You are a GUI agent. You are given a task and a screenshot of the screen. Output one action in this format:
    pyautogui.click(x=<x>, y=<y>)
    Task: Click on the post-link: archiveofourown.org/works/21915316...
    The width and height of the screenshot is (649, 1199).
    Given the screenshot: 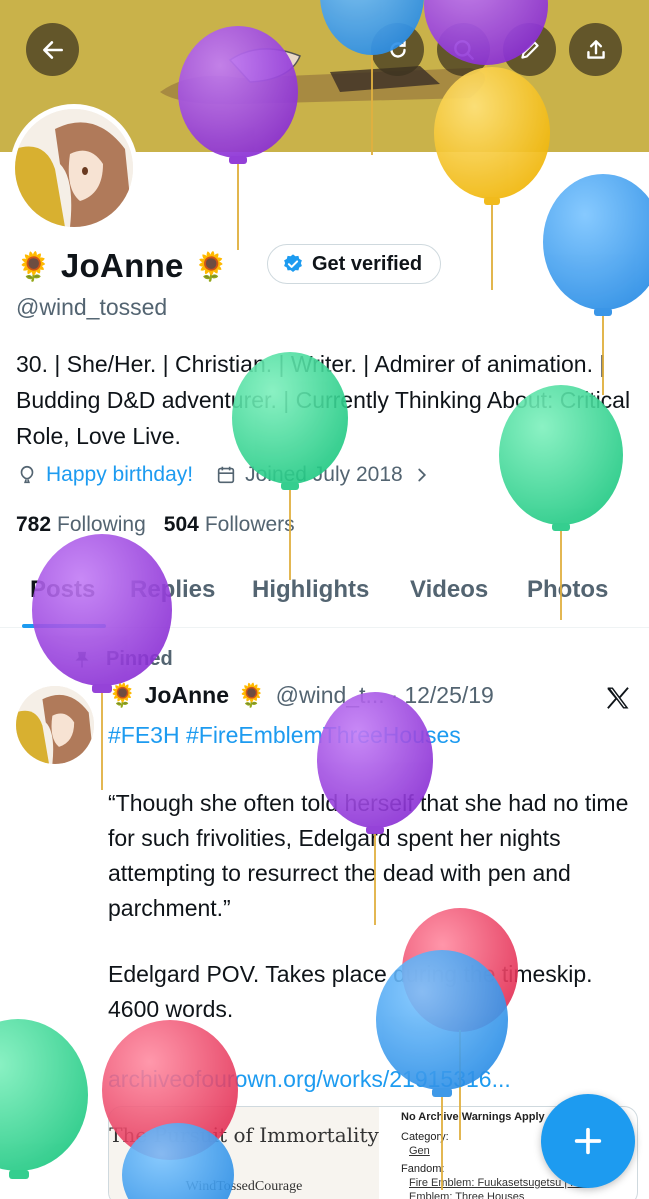 What is the action you would take?
    pyautogui.click(x=373, y=1079)
    